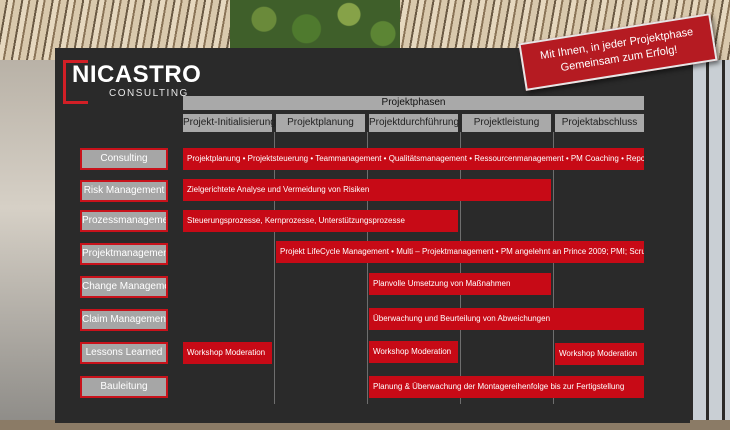 The width and height of the screenshot is (730, 430). I want to click on category-projektmanagement: Projektmanagement, so click(124, 254).